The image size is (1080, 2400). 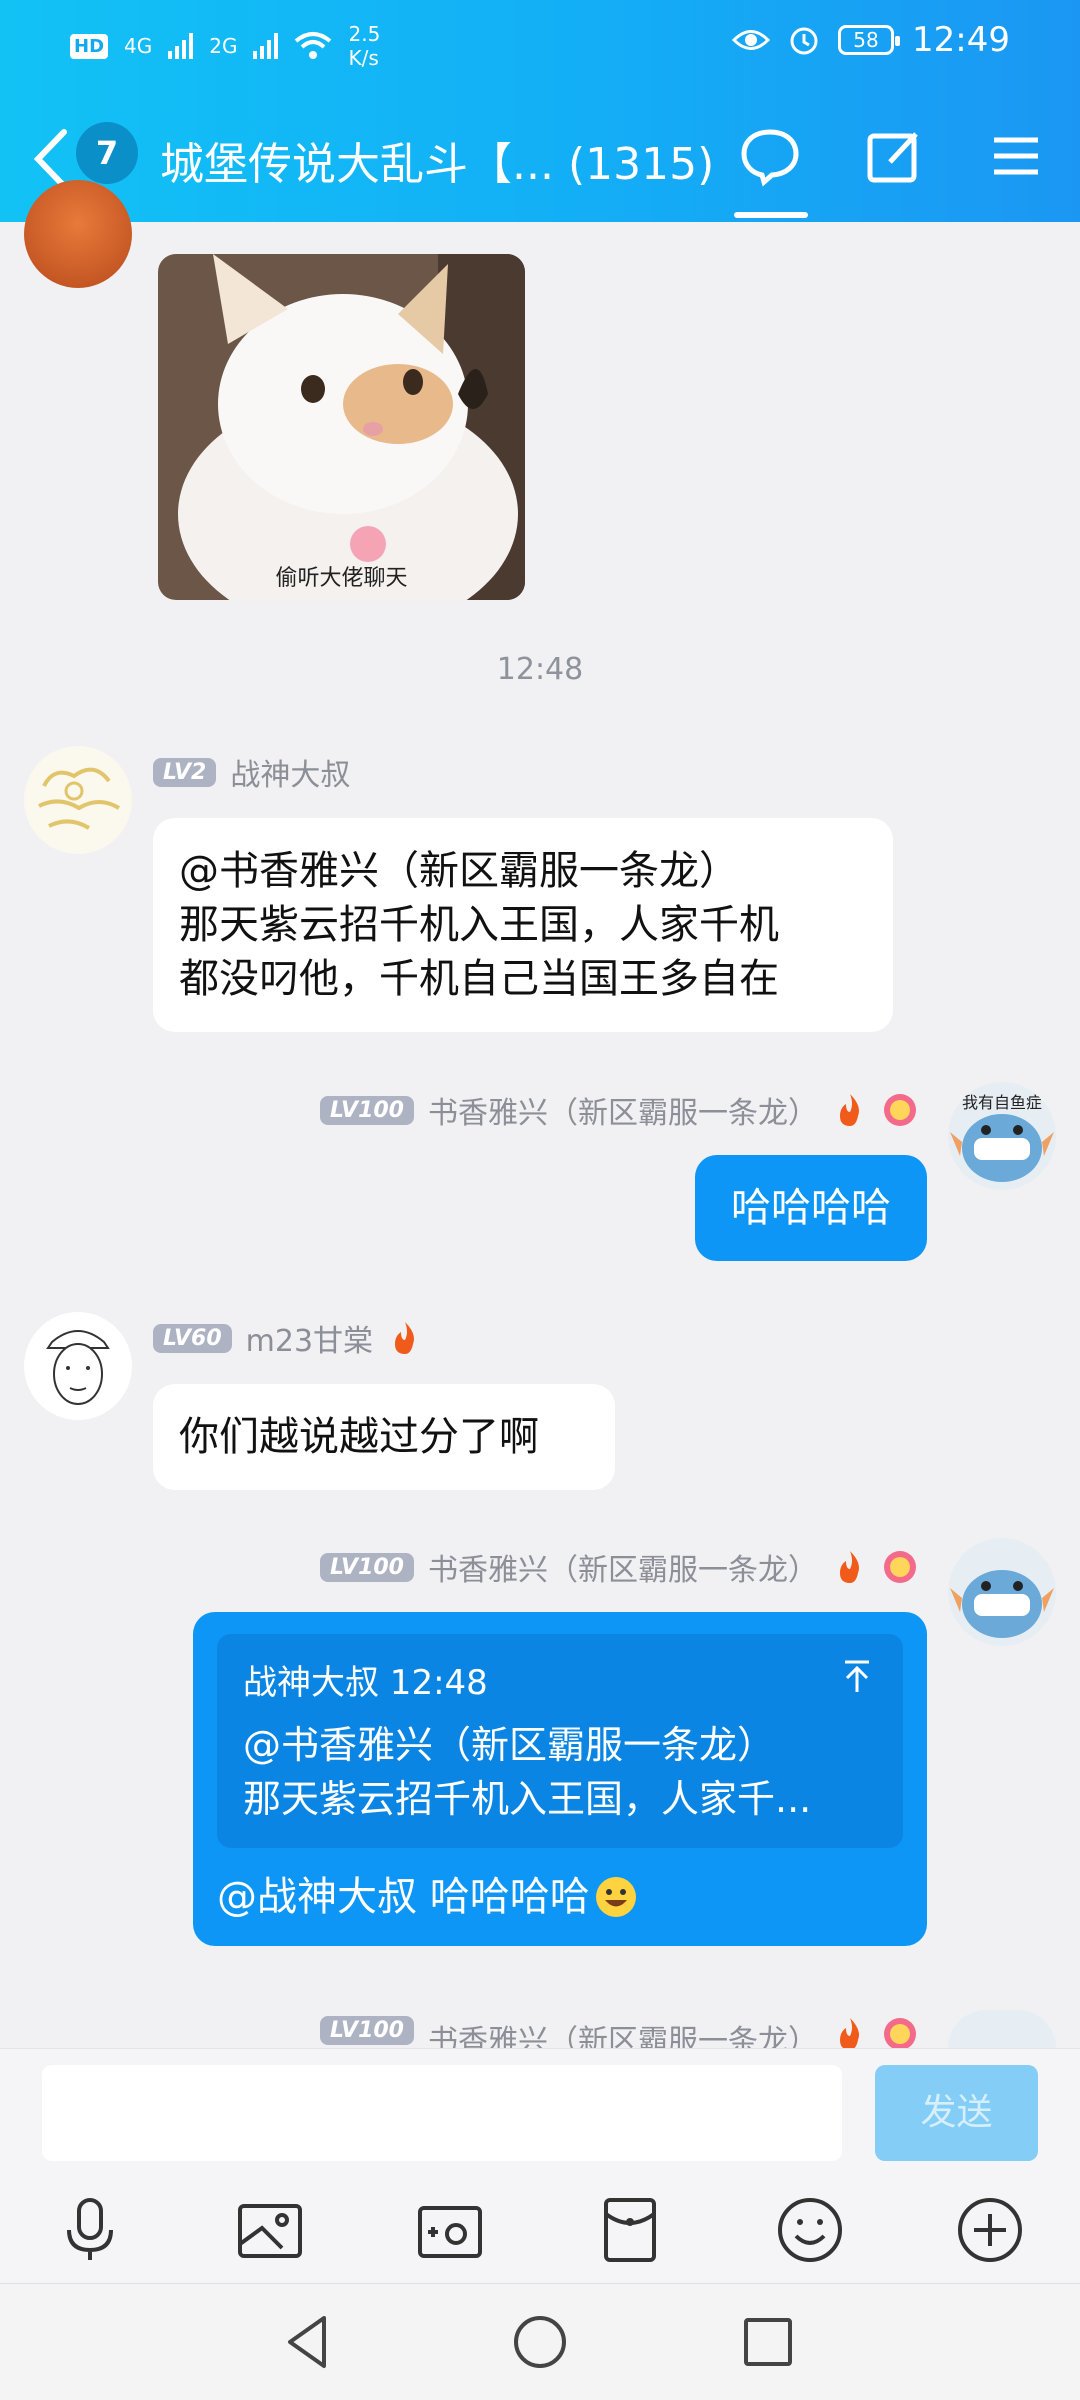 What do you see at coordinates (1002, 1604) in the screenshot?
I see `mudkip-avatar` at bounding box center [1002, 1604].